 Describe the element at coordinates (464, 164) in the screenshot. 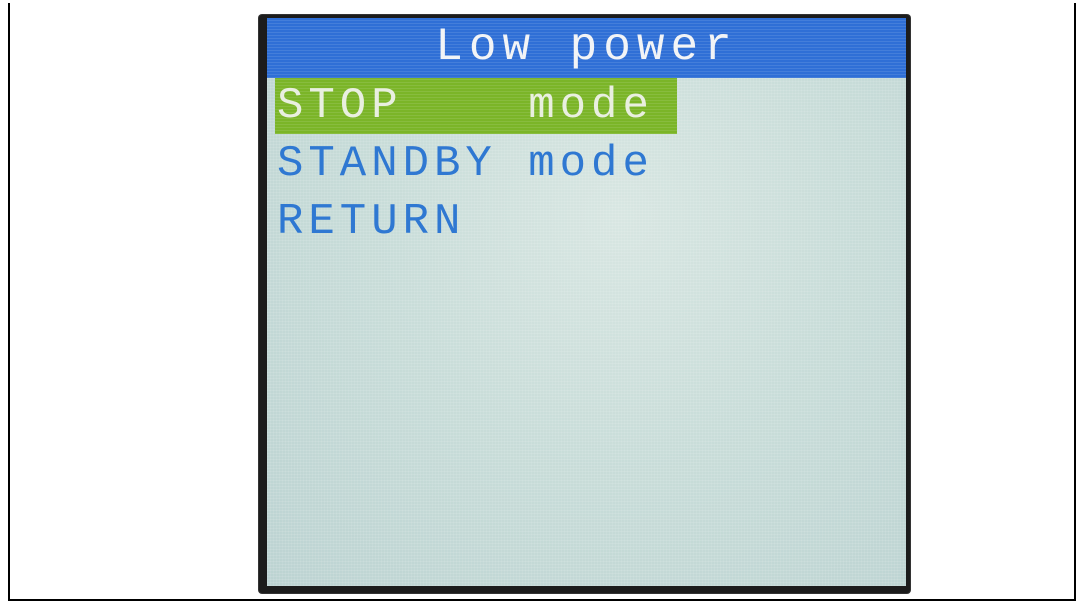

I see `menu-item-standby-mode: STANDBY mode` at that location.